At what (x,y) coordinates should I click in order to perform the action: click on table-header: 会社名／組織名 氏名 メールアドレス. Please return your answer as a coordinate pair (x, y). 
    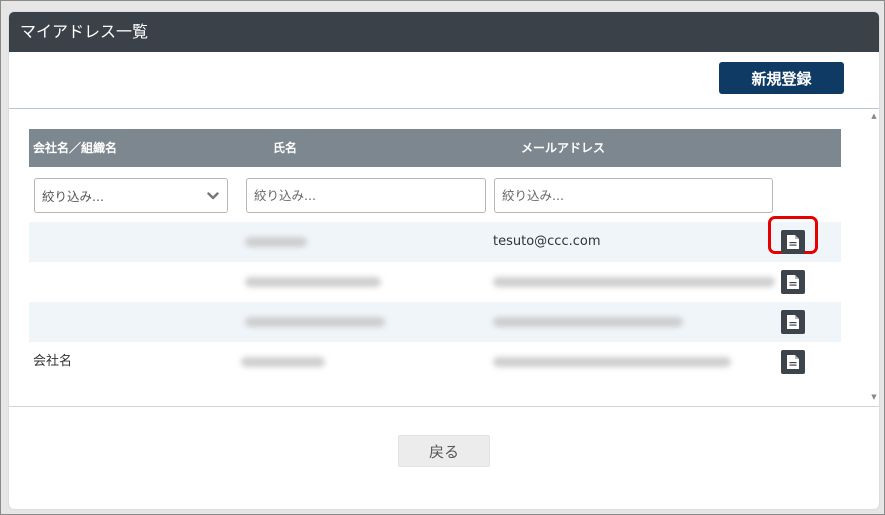
    Looking at the image, I should click on (435, 148).